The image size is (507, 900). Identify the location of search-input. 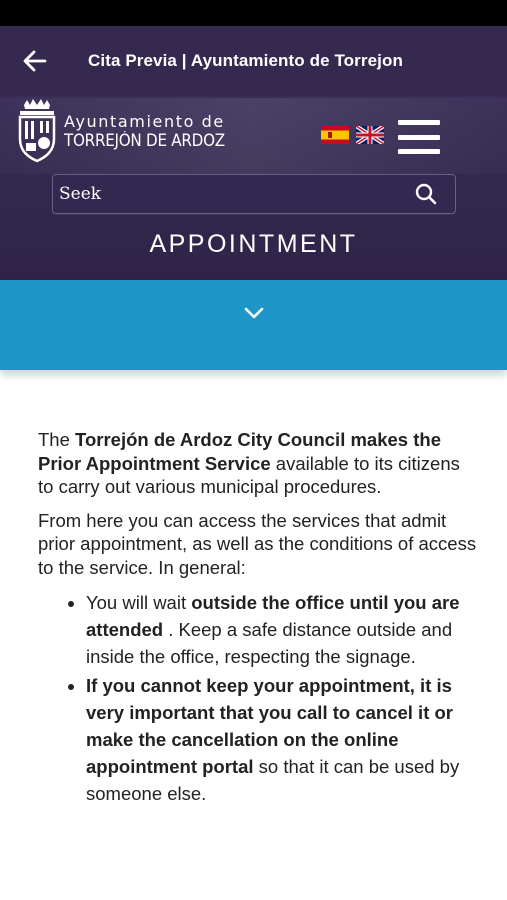
(228, 194).